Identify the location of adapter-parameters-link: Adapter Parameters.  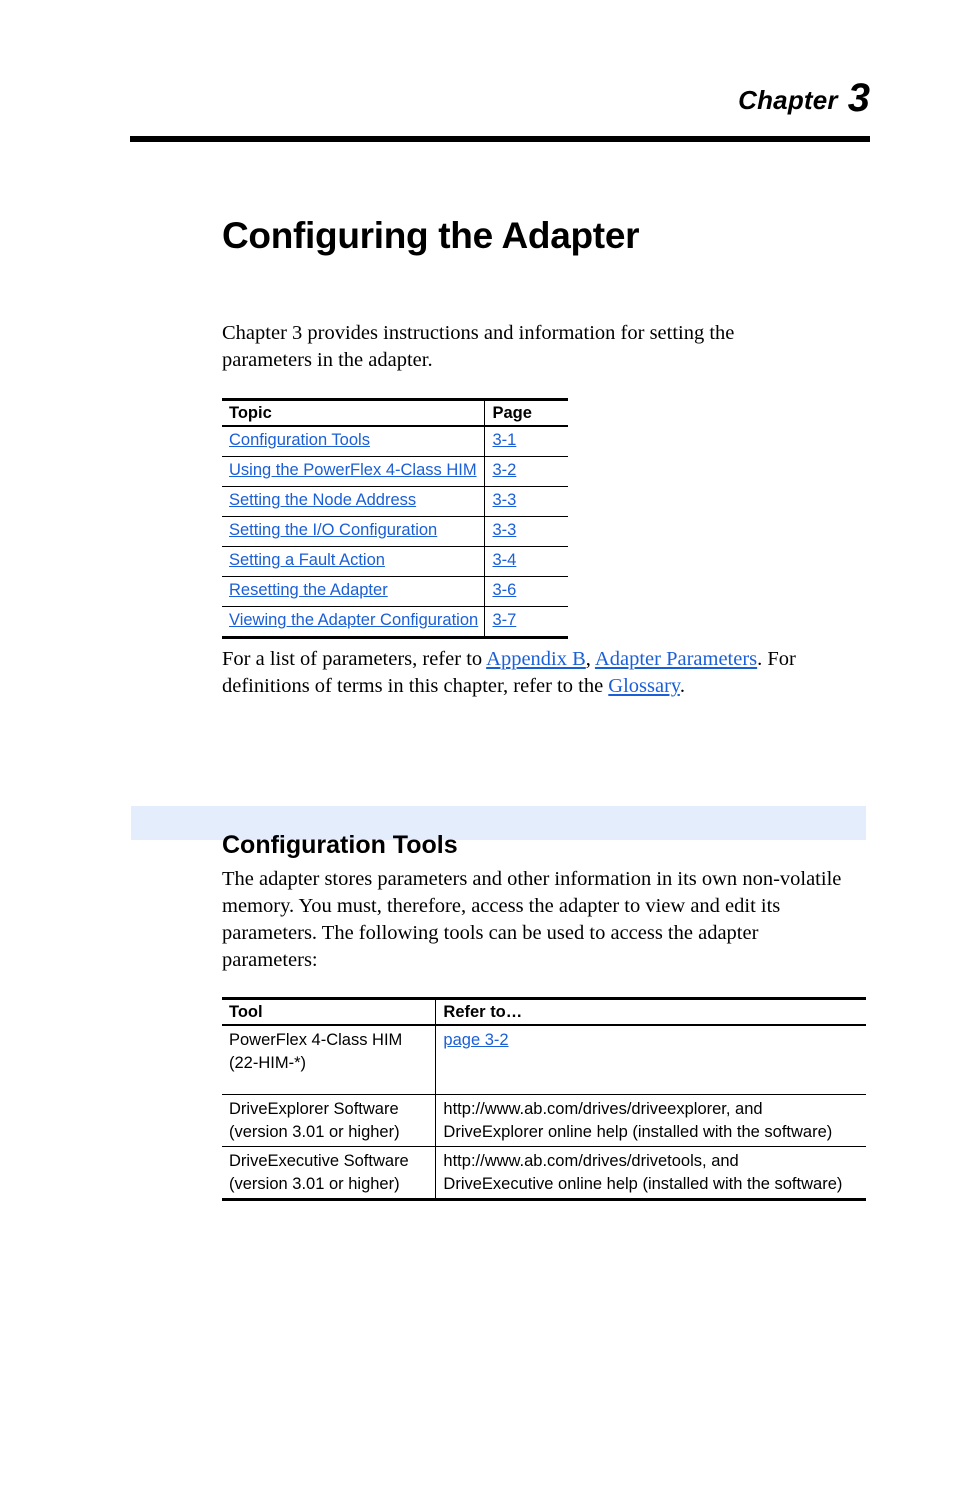
(676, 659).